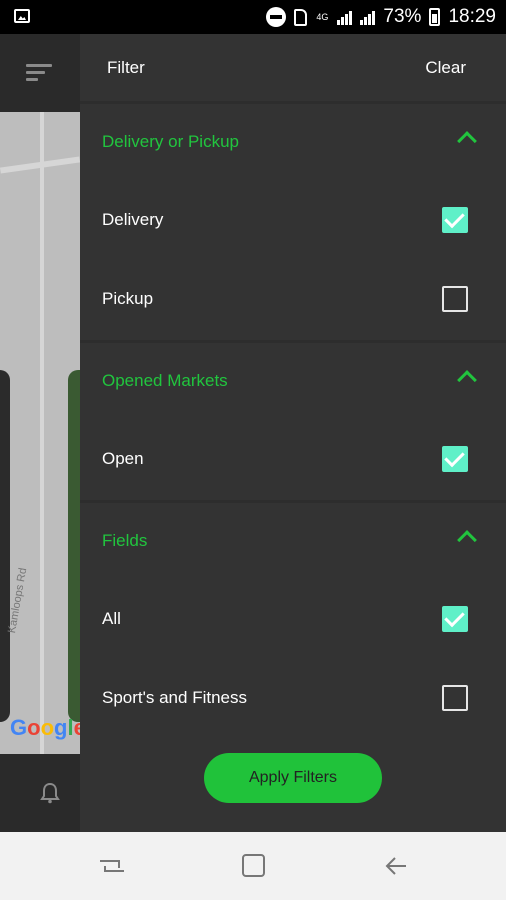  Describe the element at coordinates (45, 727) in the screenshot. I see `google-logo: Google` at that location.